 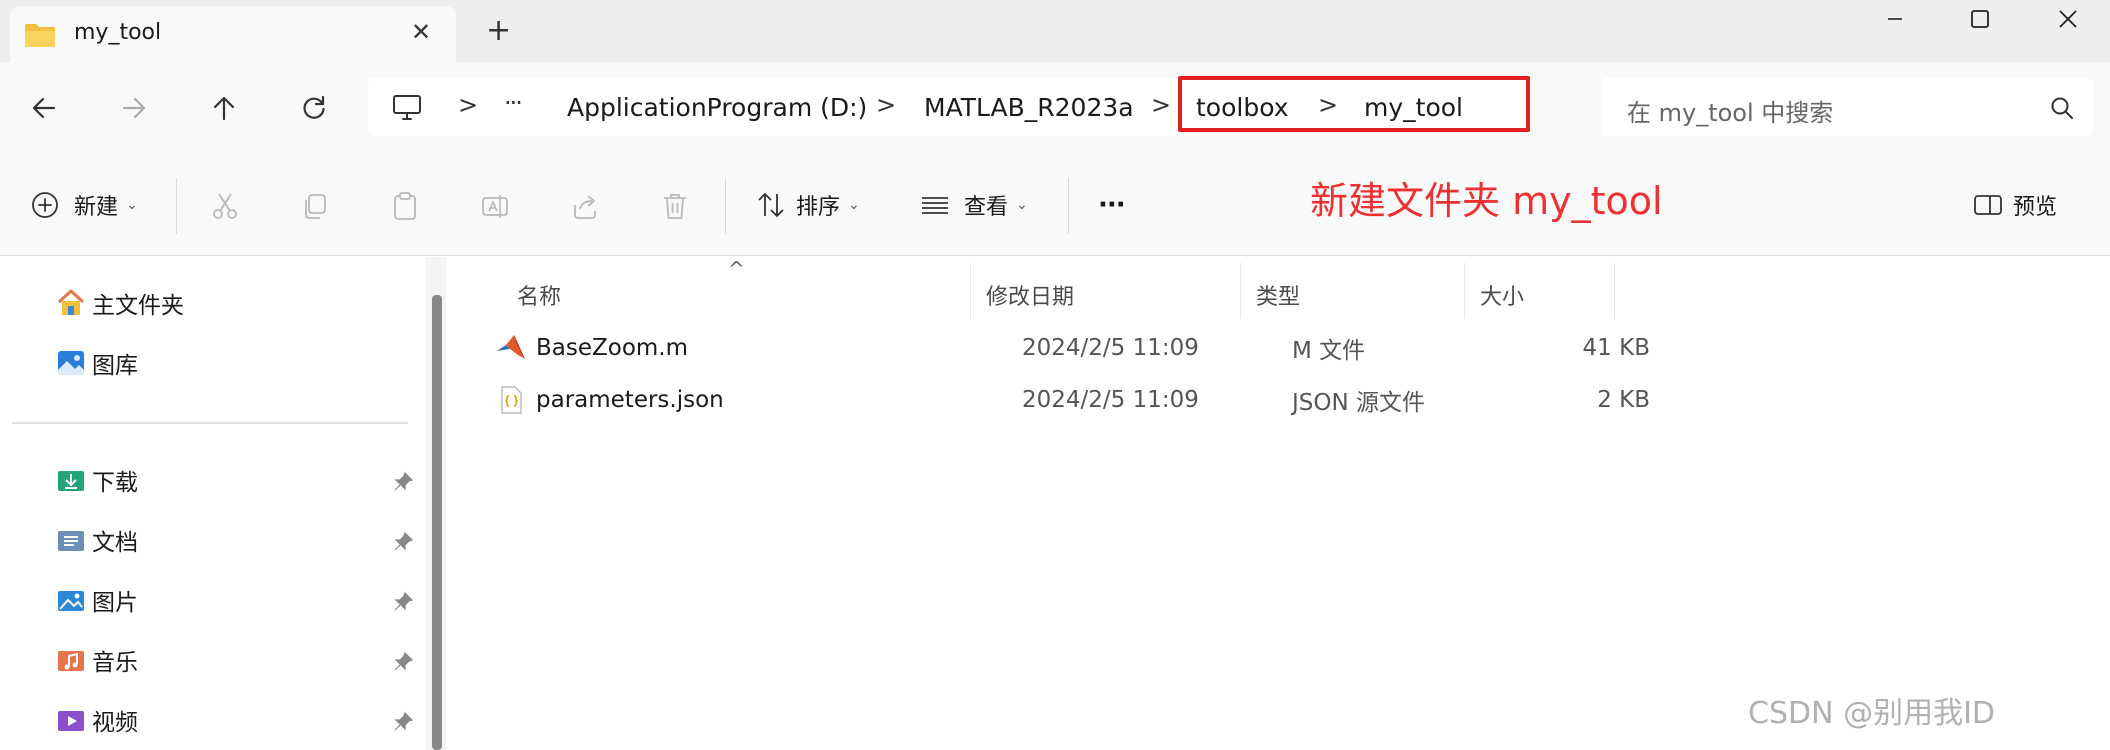 I want to click on scissors-icon, so click(x=225, y=206).